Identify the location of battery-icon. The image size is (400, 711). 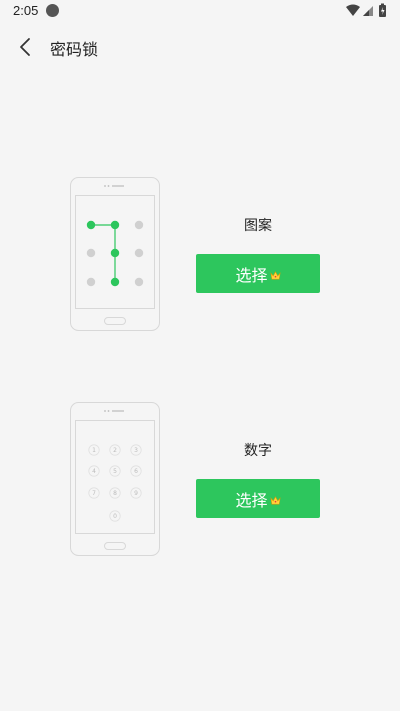
(382, 10).